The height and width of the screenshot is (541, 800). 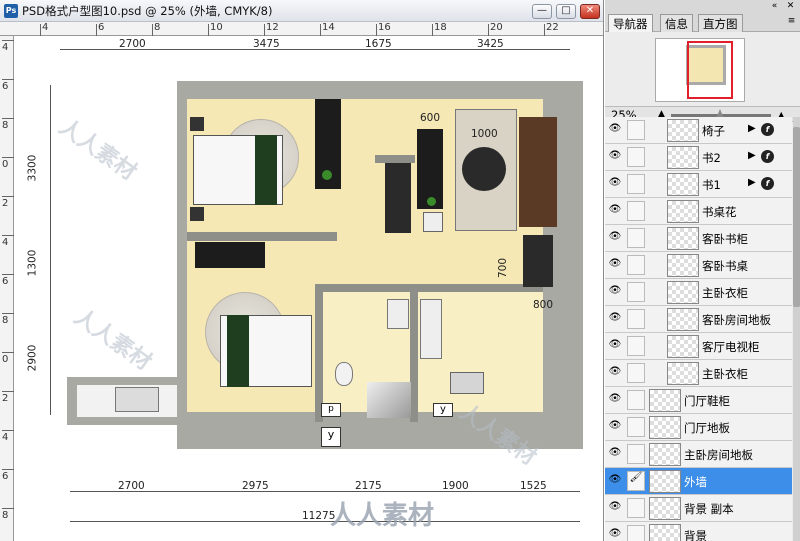 What do you see at coordinates (791, 22) in the screenshot?
I see `panel-menu-icon: ≡` at bounding box center [791, 22].